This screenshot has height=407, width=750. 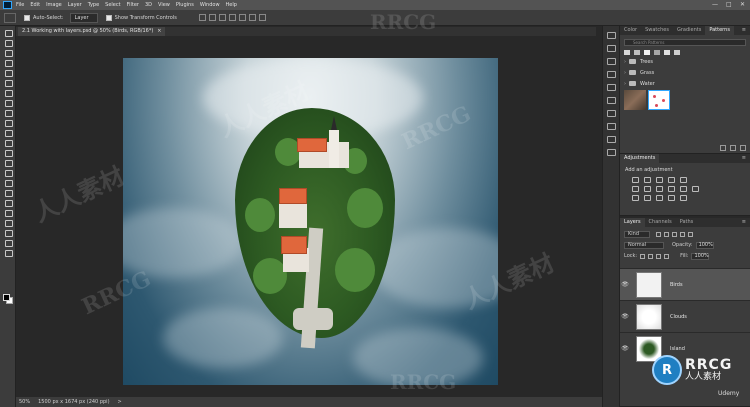 What do you see at coordinates (671, 198) in the screenshot?
I see `gradient-map-icon` at bounding box center [671, 198].